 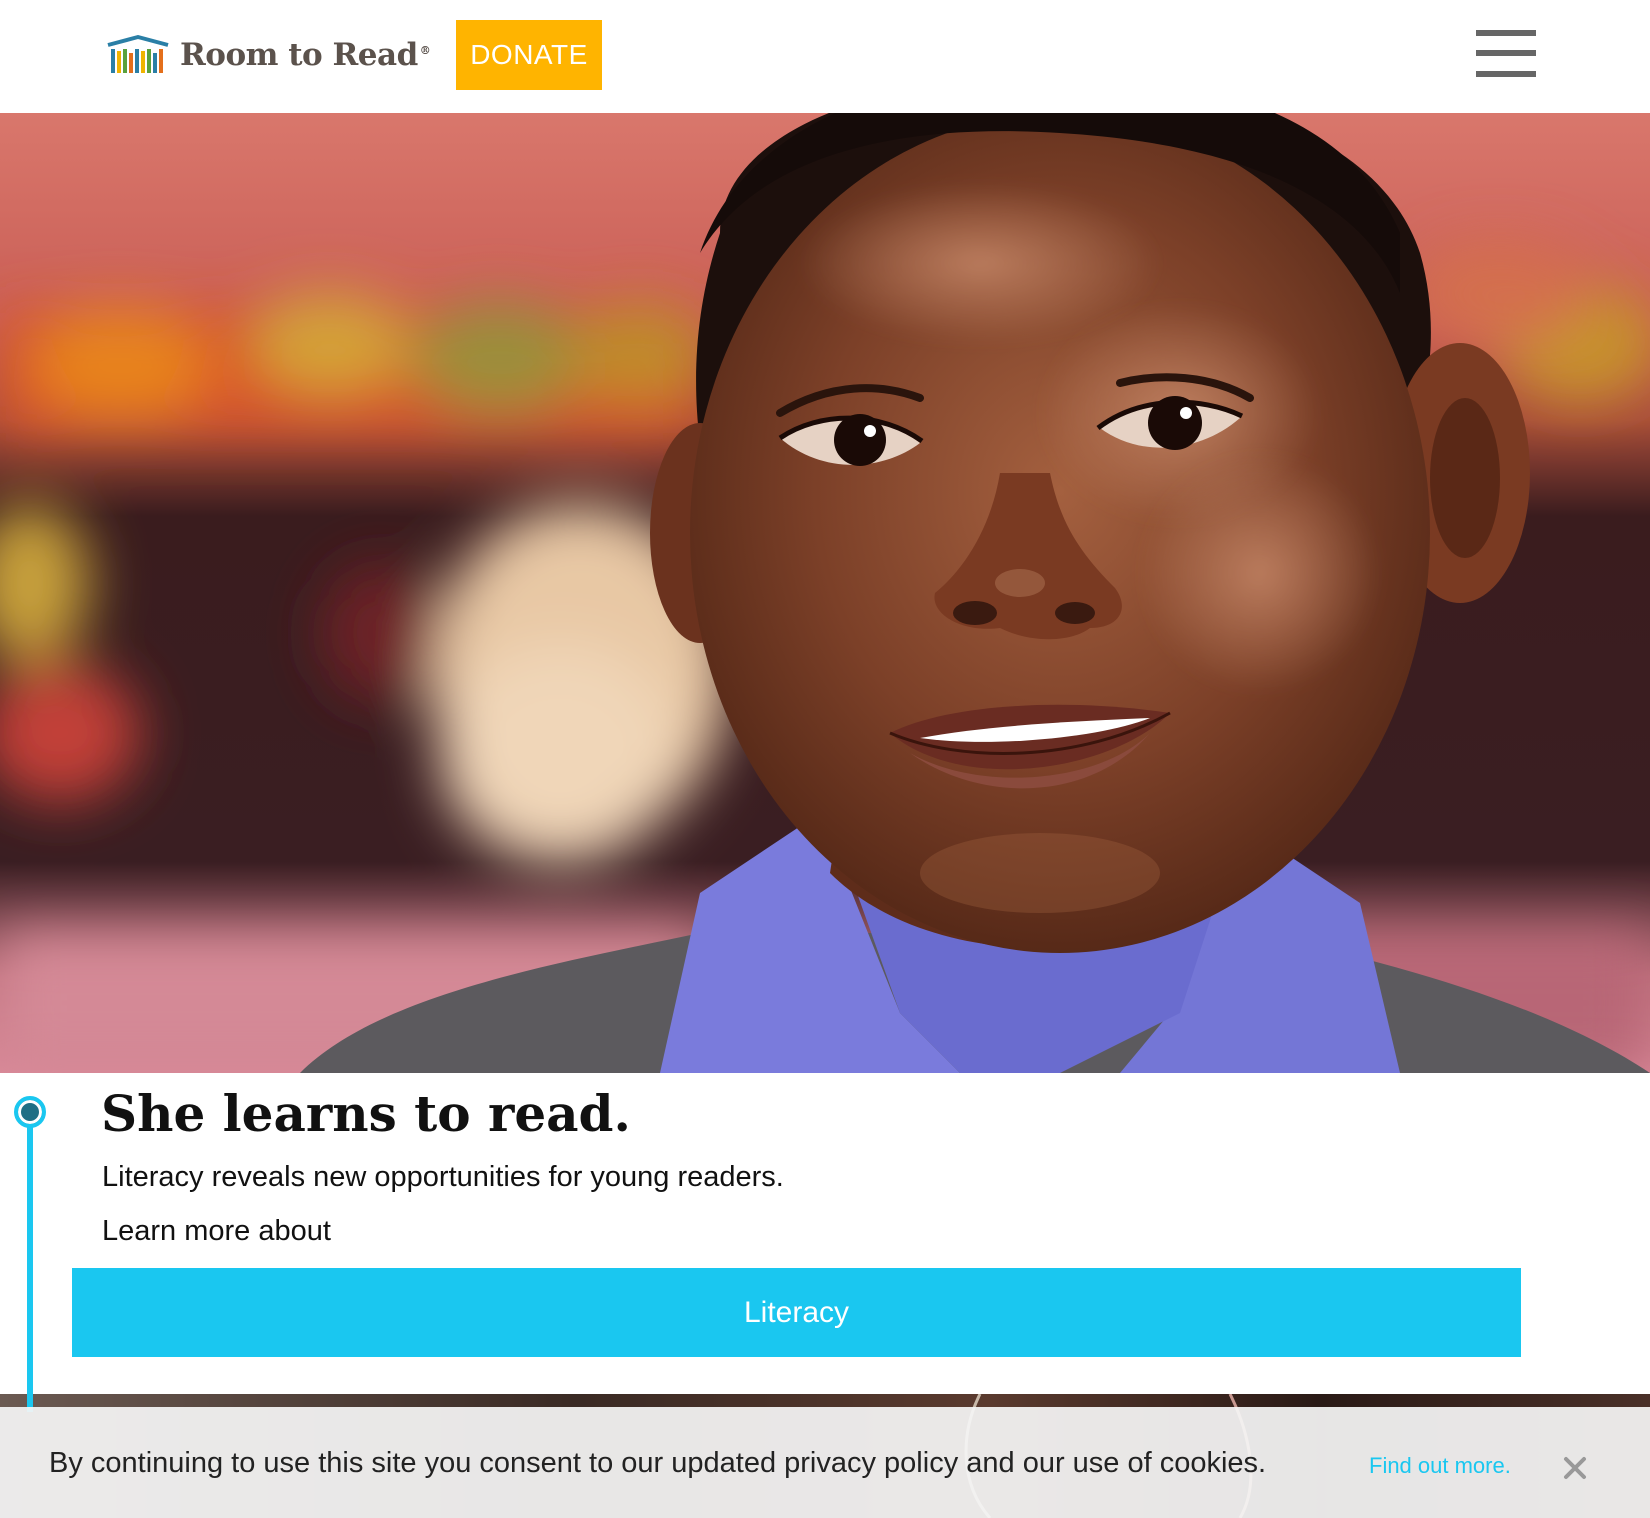 What do you see at coordinates (425, 50) in the screenshot?
I see `registered-mark: ®` at bounding box center [425, 50].